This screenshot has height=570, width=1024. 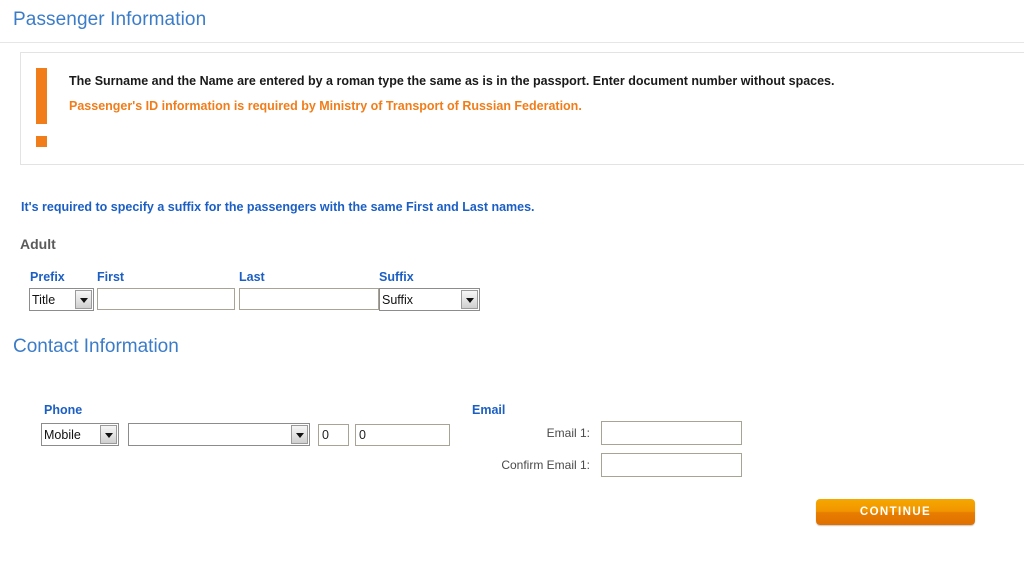 I want to click on prefix-select: Title, so click(x=61, y=299).